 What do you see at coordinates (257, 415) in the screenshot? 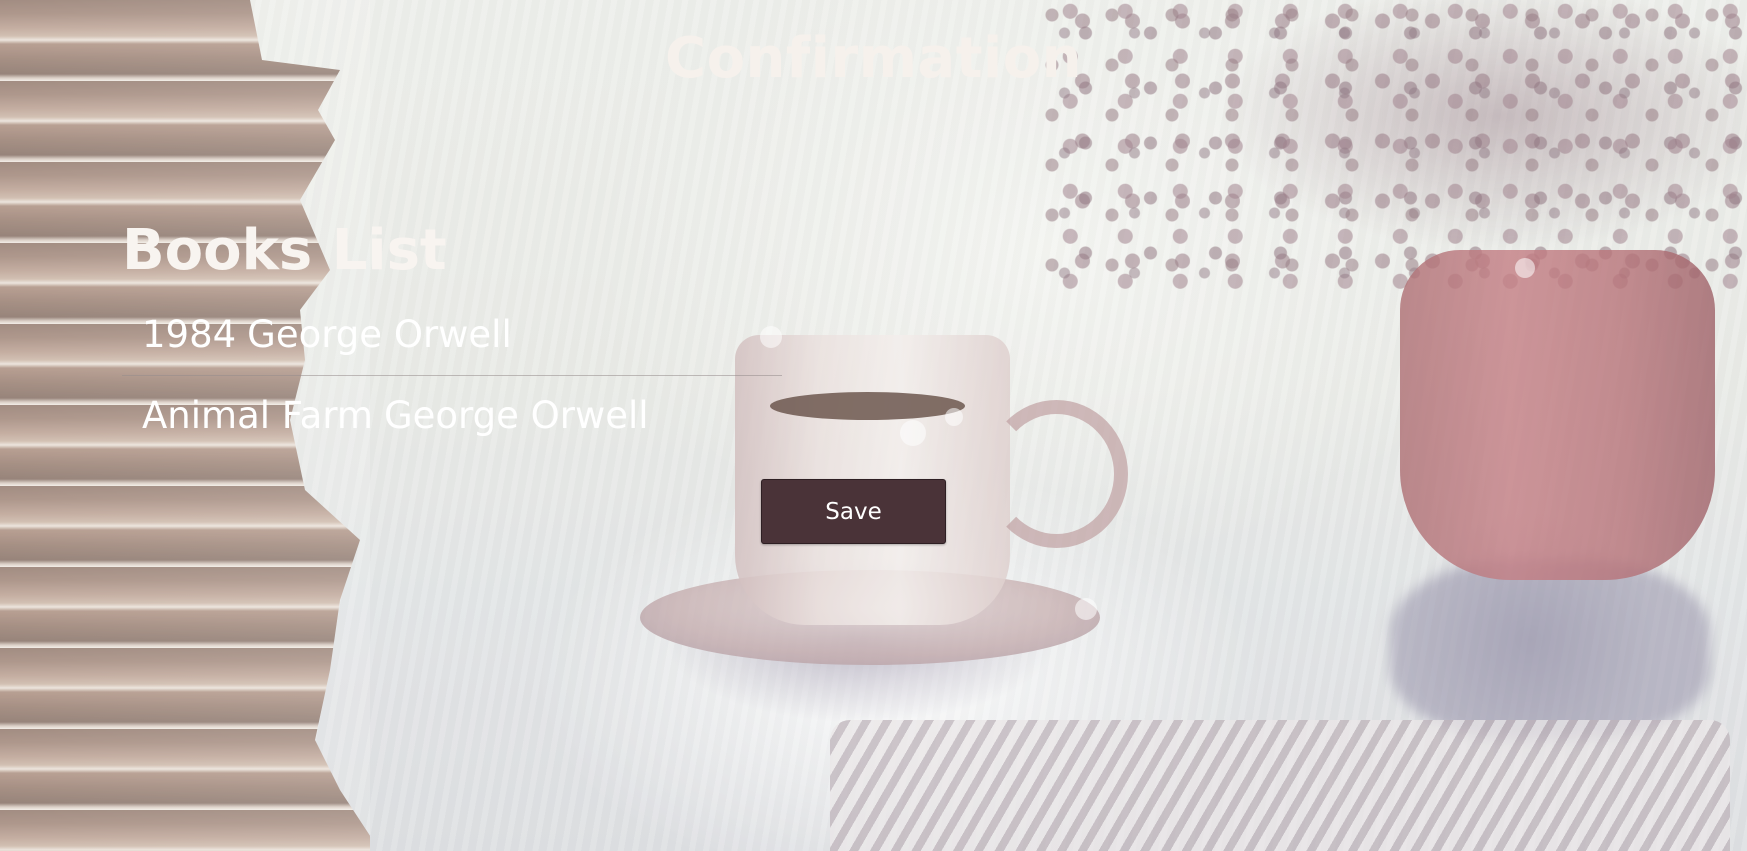
I see `book-title: Animal Farm` at bounding box center [257, 415].